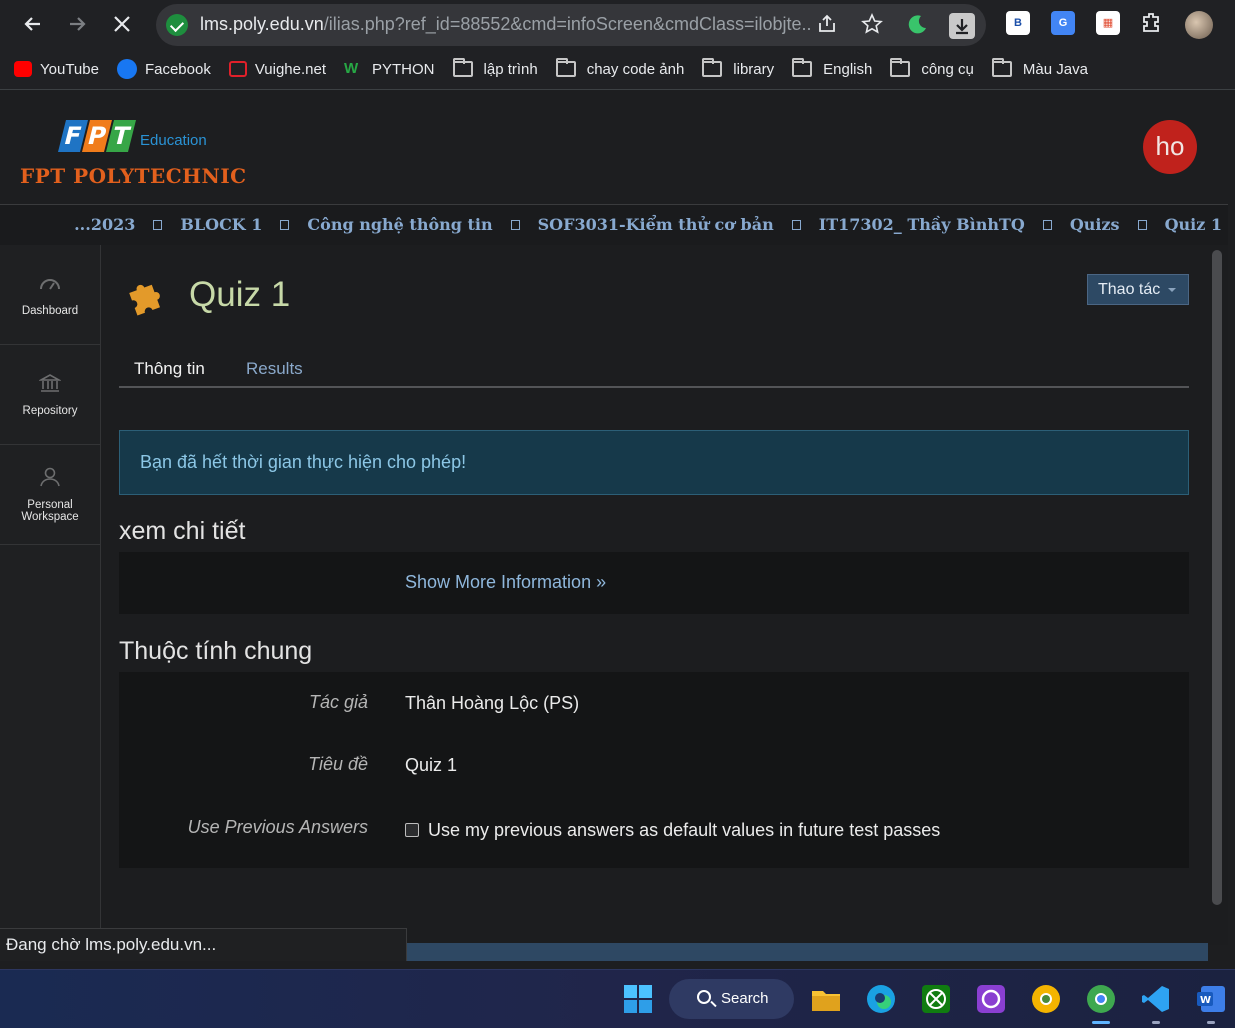 The height and width of the screenshot is (1028, 1235). Describe the element at coordinates (126, 69) in the screenshot. I see `facebook-icon` at that location.